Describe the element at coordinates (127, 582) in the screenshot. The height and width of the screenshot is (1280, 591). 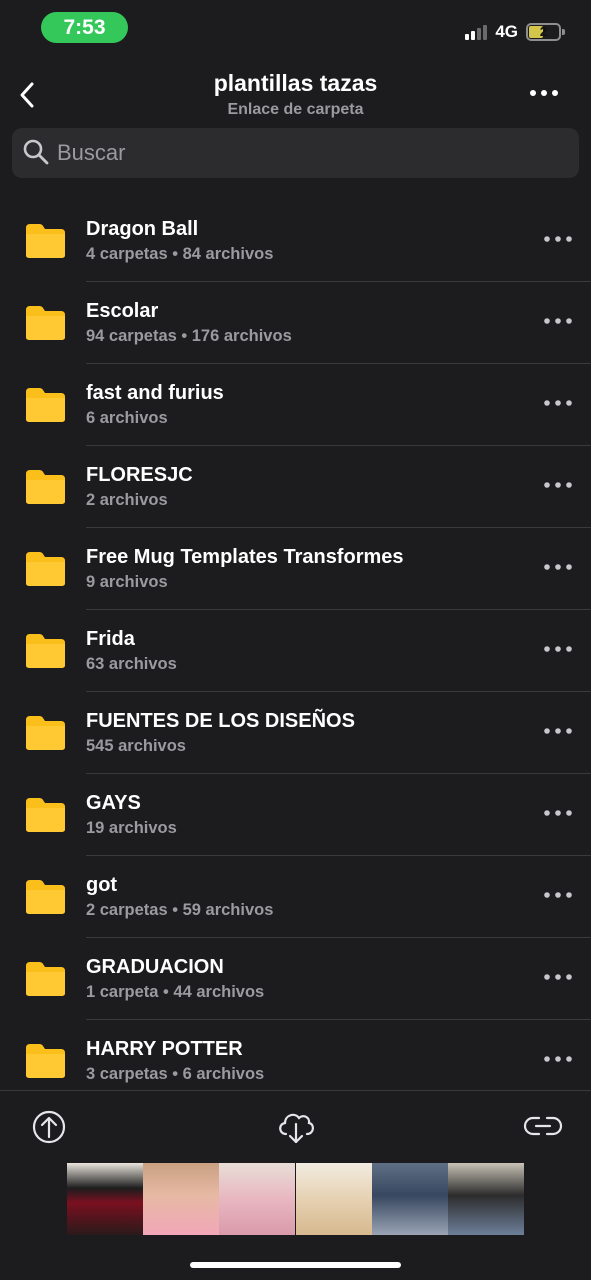
I see `folder-meta: 9 archivos` at that location.